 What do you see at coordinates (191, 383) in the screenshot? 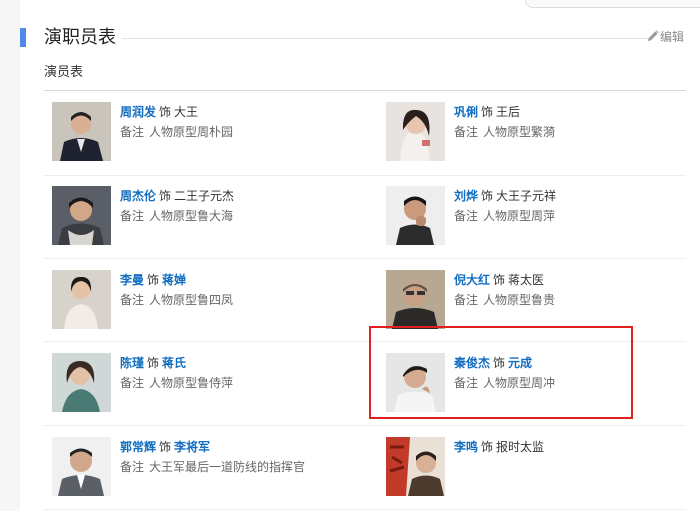
I see `note-text: 人物原型鲁侍萍` at bounding box center [191, 383].